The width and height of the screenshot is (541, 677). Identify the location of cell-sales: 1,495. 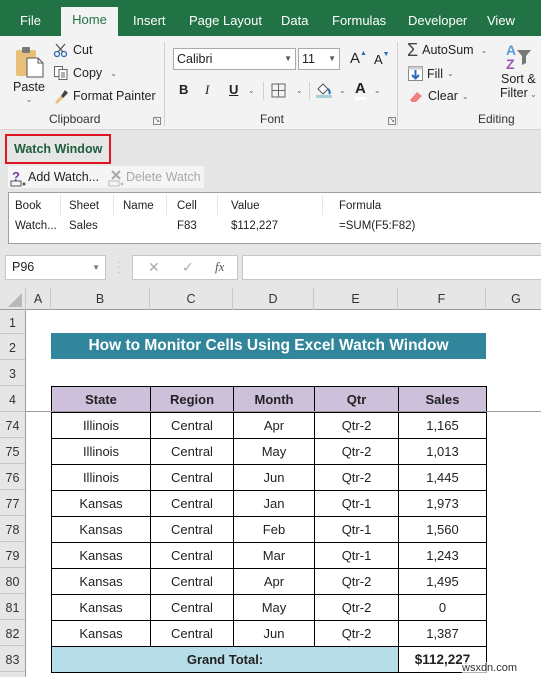
(442, 581).